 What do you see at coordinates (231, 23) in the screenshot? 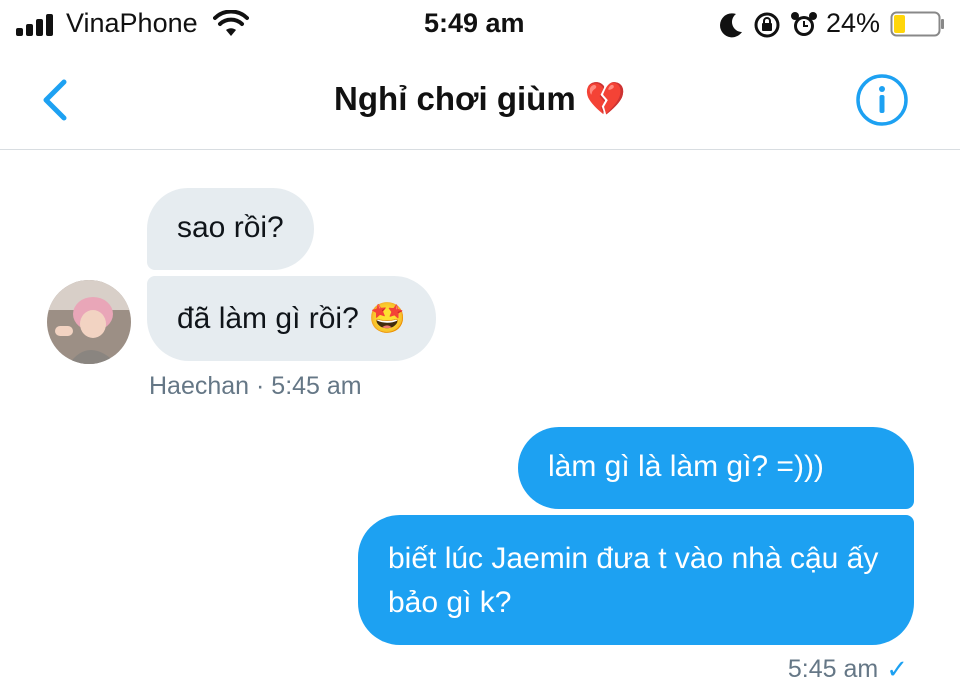
I see `wifi-icon` at bounding box center [231, 23].